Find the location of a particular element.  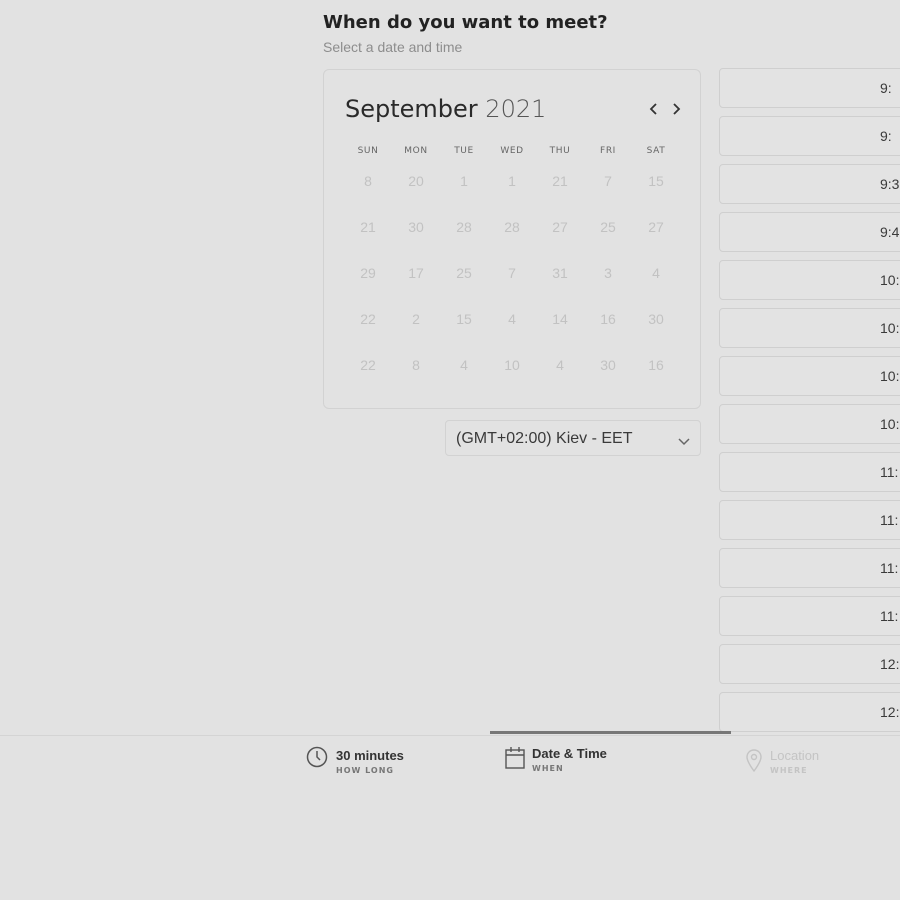

weekday-label: THU is located at coordinates (560, 151).